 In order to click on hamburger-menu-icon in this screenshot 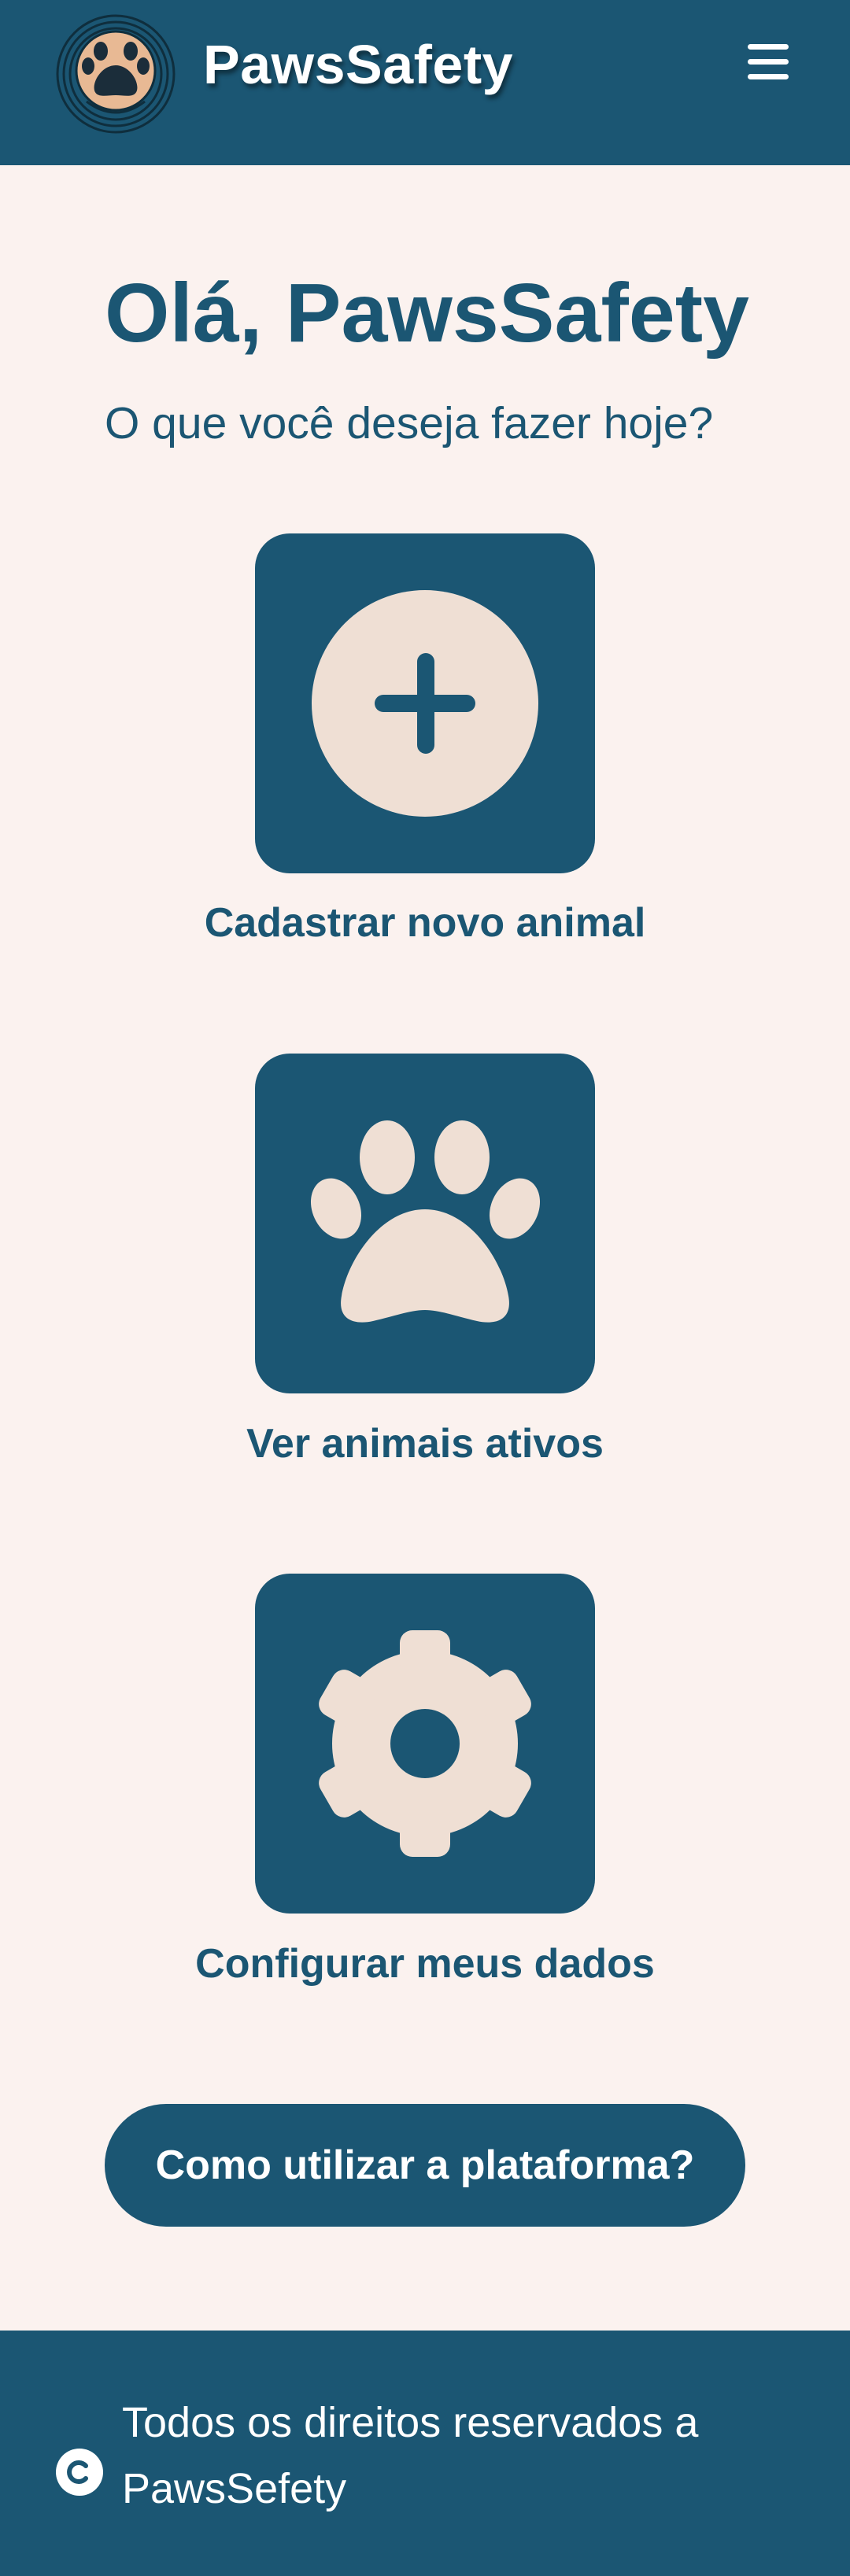, I will do `click(770, 64)`.